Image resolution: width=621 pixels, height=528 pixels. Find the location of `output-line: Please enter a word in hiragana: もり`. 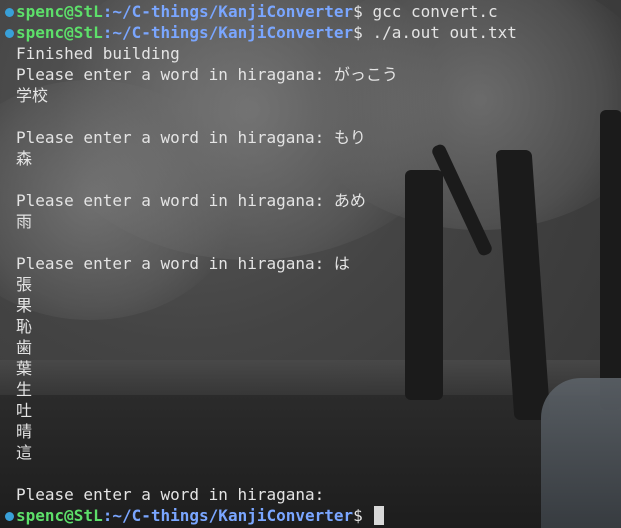

output-line: Please enter a word in hiragana: もり is located at coordinates (258, 137).